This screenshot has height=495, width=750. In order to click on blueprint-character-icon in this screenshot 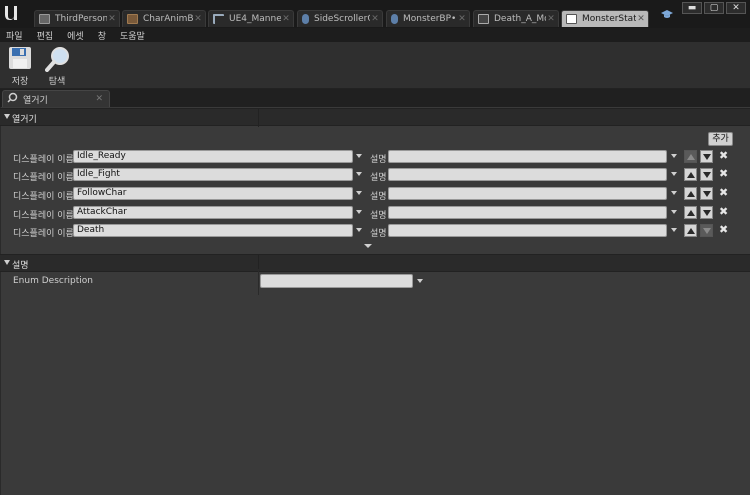, I will do `click(394, 19)`.